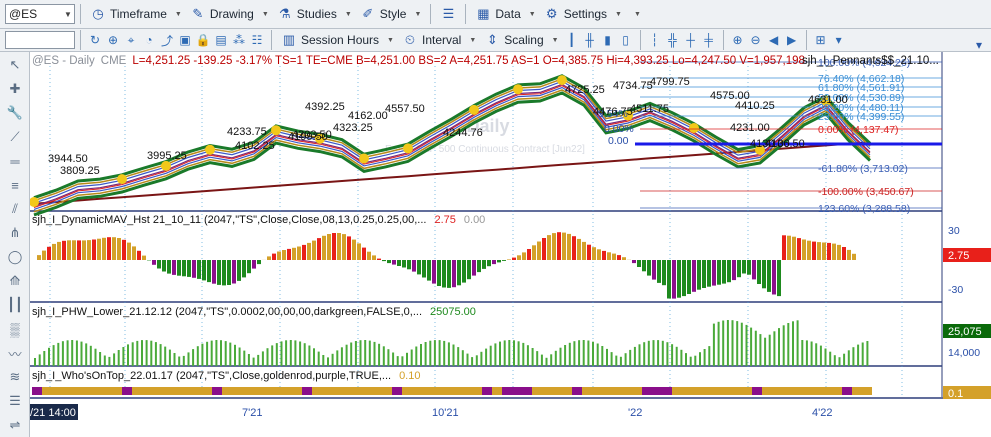  I want to click on window-icon: ▣, so click(185, 40).